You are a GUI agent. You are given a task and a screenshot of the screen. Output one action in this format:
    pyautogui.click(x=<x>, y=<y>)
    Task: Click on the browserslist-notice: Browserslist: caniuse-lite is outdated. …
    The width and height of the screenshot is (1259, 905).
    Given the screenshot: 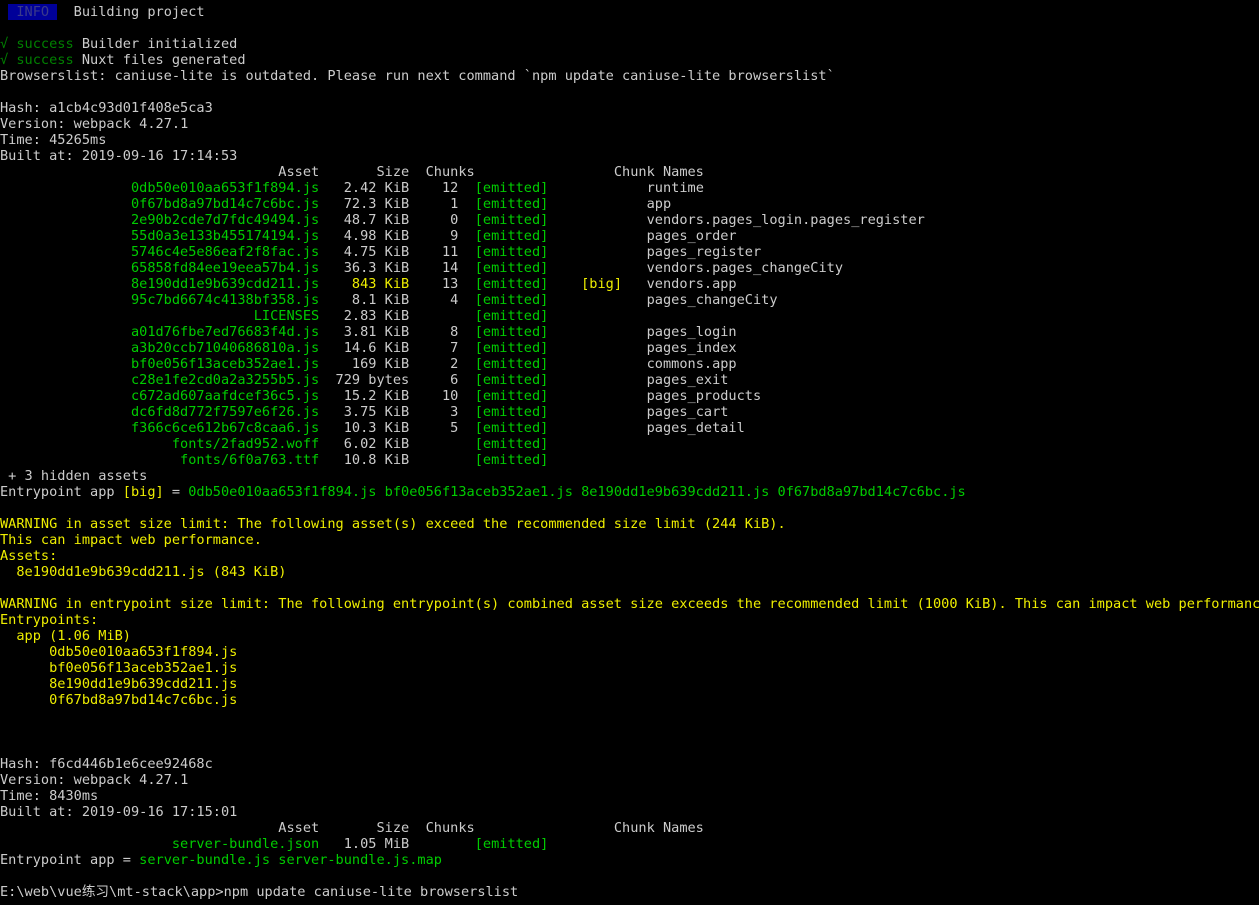 What is the action you would take?
    pyautogui.click(x=629, y=76)
    